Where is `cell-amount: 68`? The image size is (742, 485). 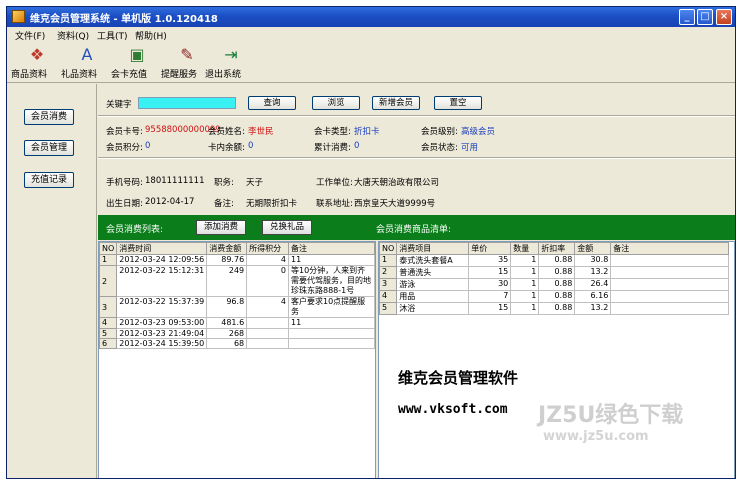
cell-amount: 68 is located at coordinates (227, 343).